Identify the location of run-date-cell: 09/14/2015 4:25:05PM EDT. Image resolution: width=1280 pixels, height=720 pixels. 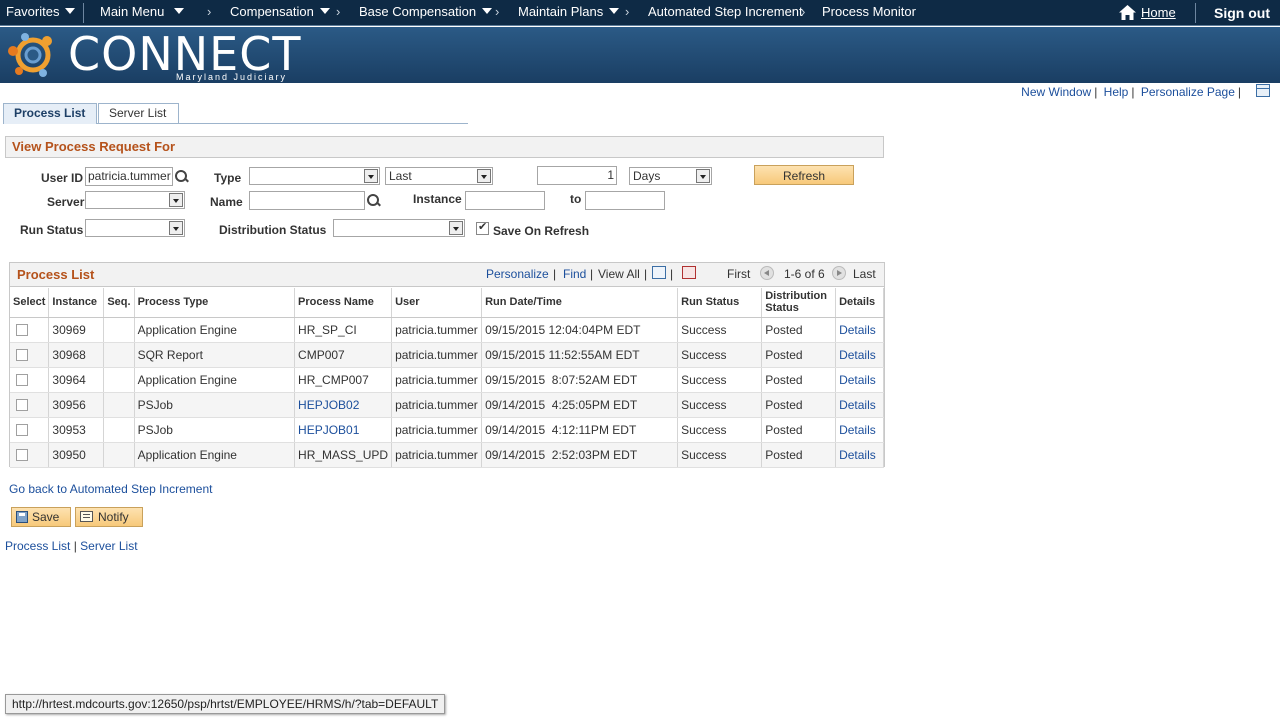
(580, 405).